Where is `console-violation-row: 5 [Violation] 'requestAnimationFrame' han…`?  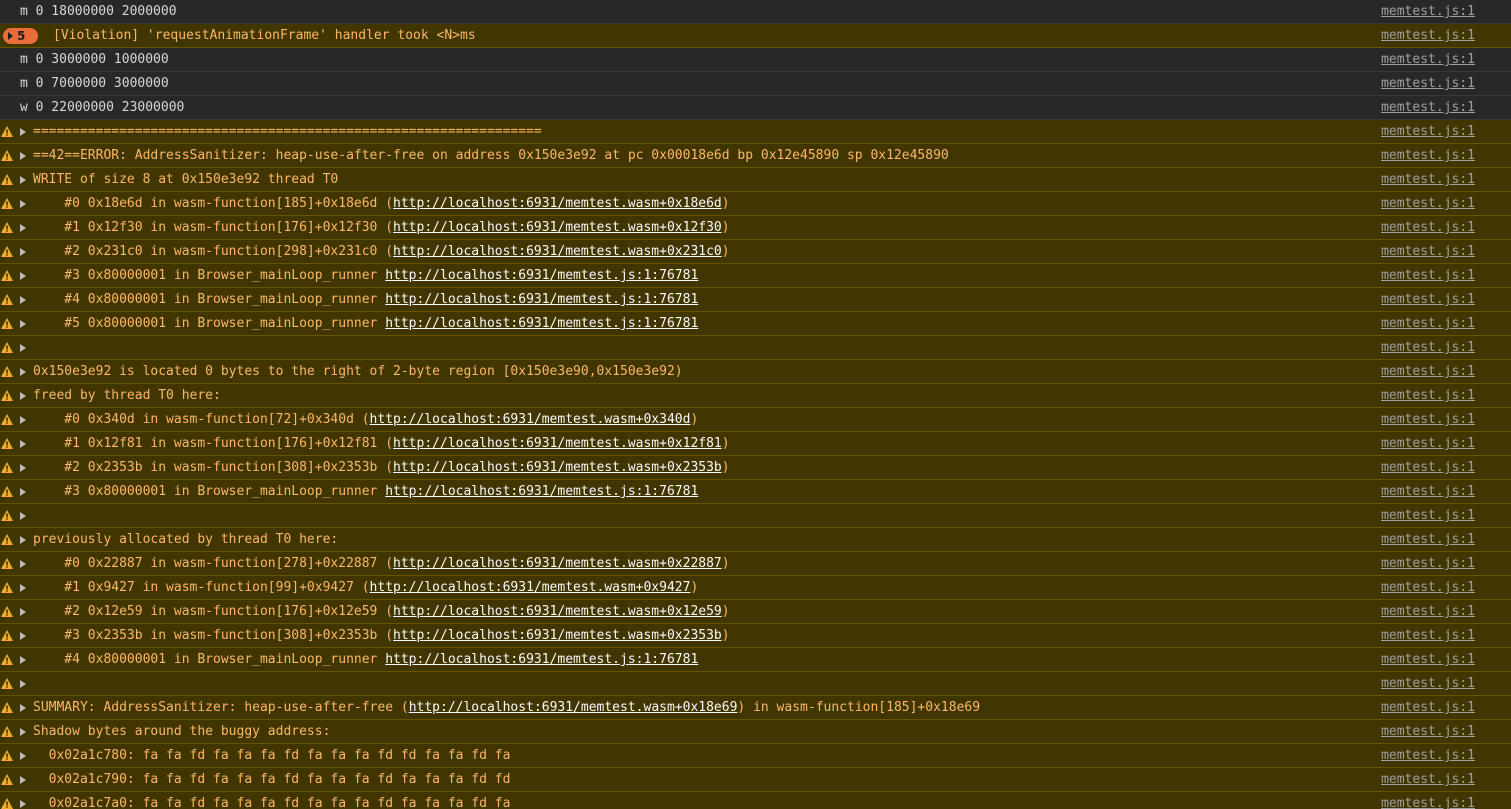
console-violation-row: 5 [Violation] 'requestAnimationFrame' han… is located at coordinates (755, 36).